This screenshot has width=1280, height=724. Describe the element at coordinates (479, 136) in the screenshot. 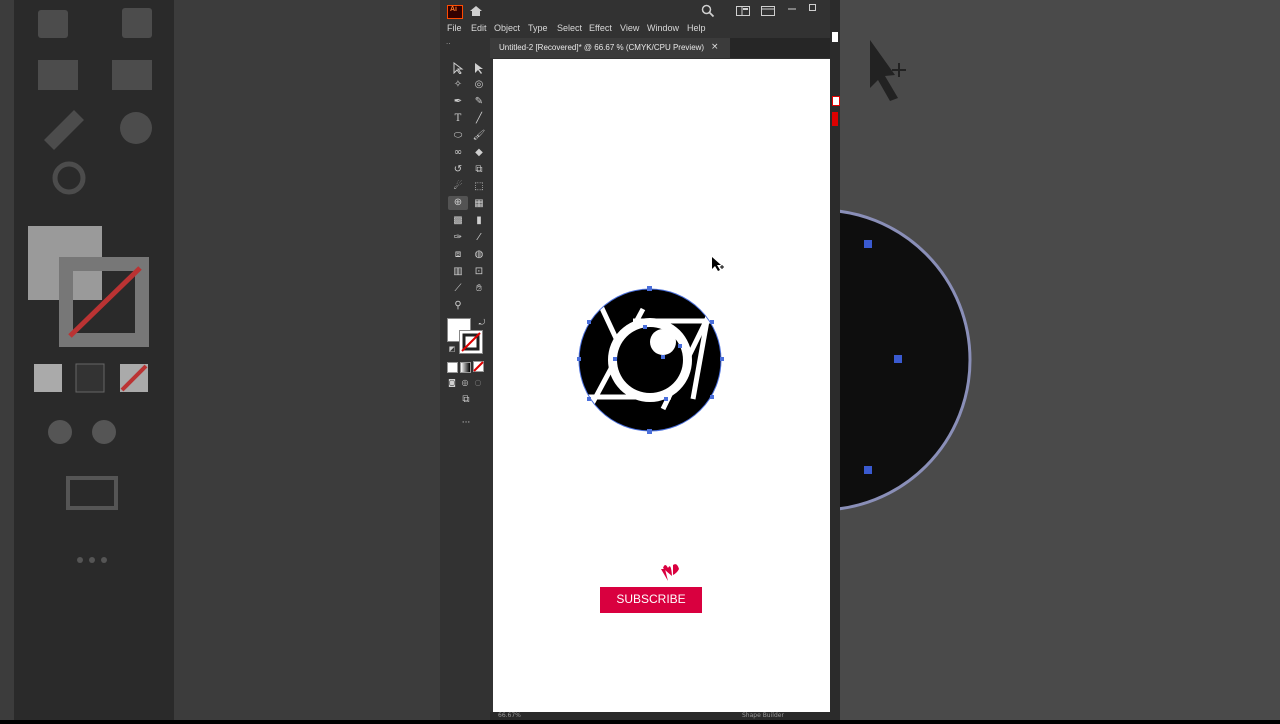

I see `paintbrush-tool-icon: 🖌︎` at that location.